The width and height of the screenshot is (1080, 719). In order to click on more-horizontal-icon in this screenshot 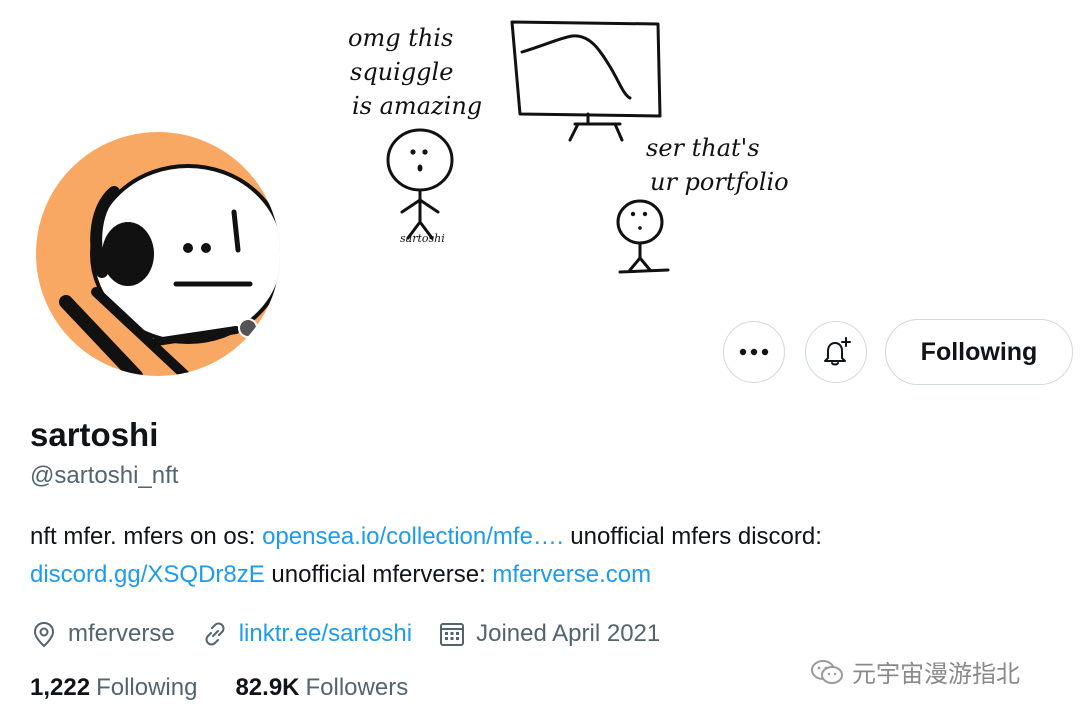, I will do `click(754, 352)`.